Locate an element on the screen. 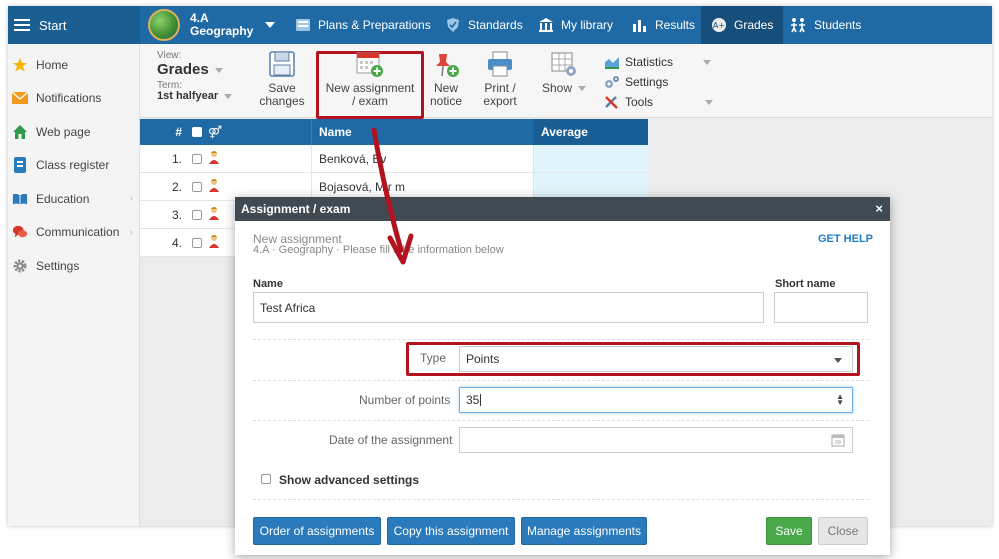 The height and width of the screenshot is (559, 999). short-name-label: Short name is located at coordinates (805, 284).